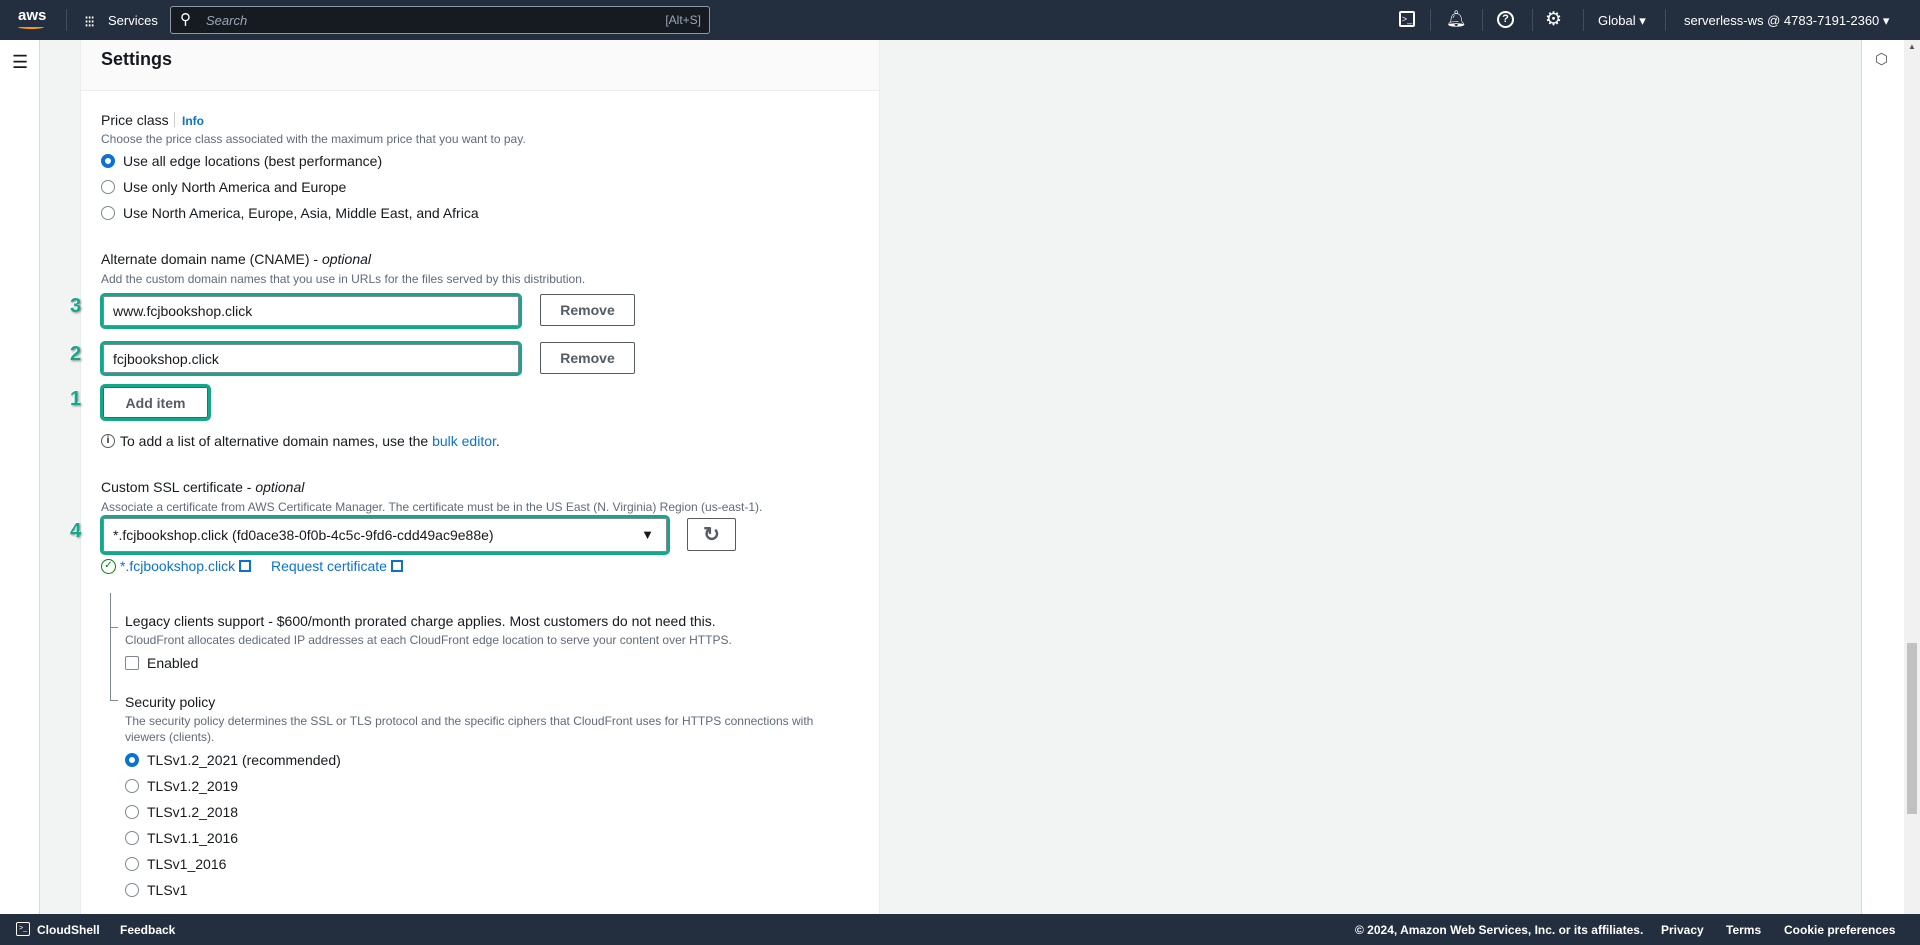 Image resolution: width=1920 pixels, height=945 pixels. Describe the element at coordinates (166, 358) in the screenshot. I see `input-value: fcjbookshop.click` at that location.